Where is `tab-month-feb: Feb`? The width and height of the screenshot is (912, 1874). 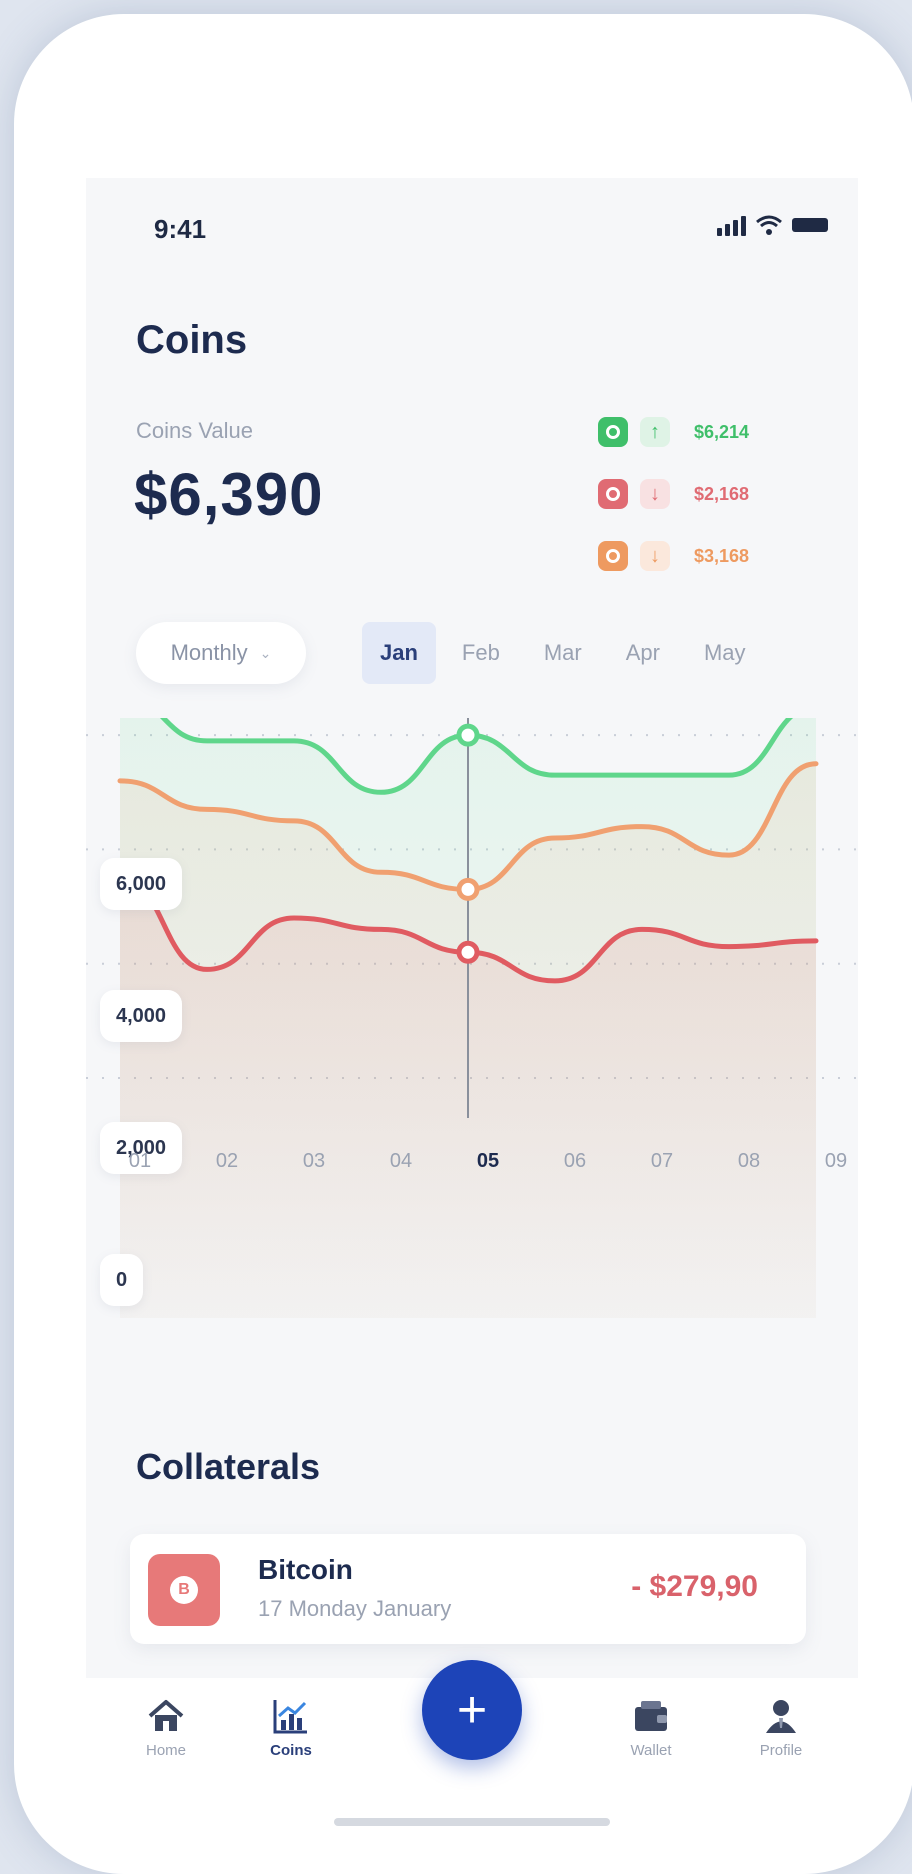 tab-month-feb: Feb is located at coordinates (481, 653).